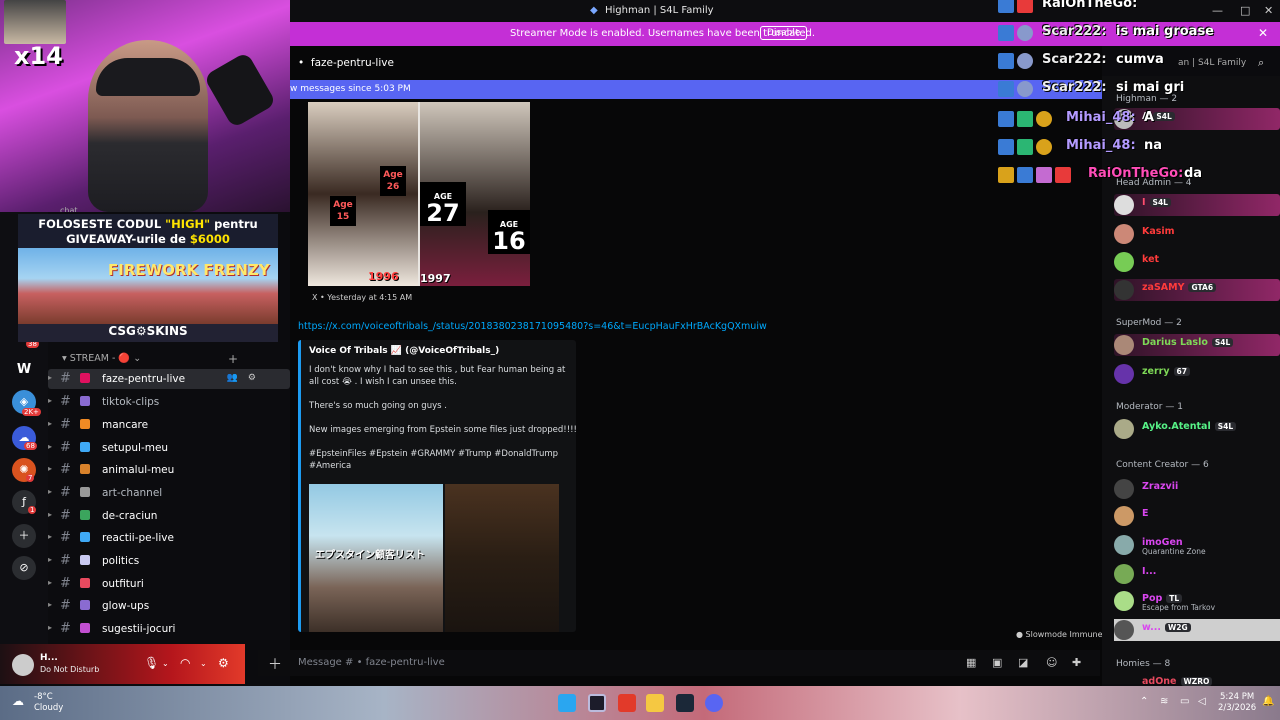 This screenshot has width=1280, height=720. Describe the element at coordinates (169, 402) in the screenshot. I see `channel-item: ▸ # tiktok-clips` at that location.